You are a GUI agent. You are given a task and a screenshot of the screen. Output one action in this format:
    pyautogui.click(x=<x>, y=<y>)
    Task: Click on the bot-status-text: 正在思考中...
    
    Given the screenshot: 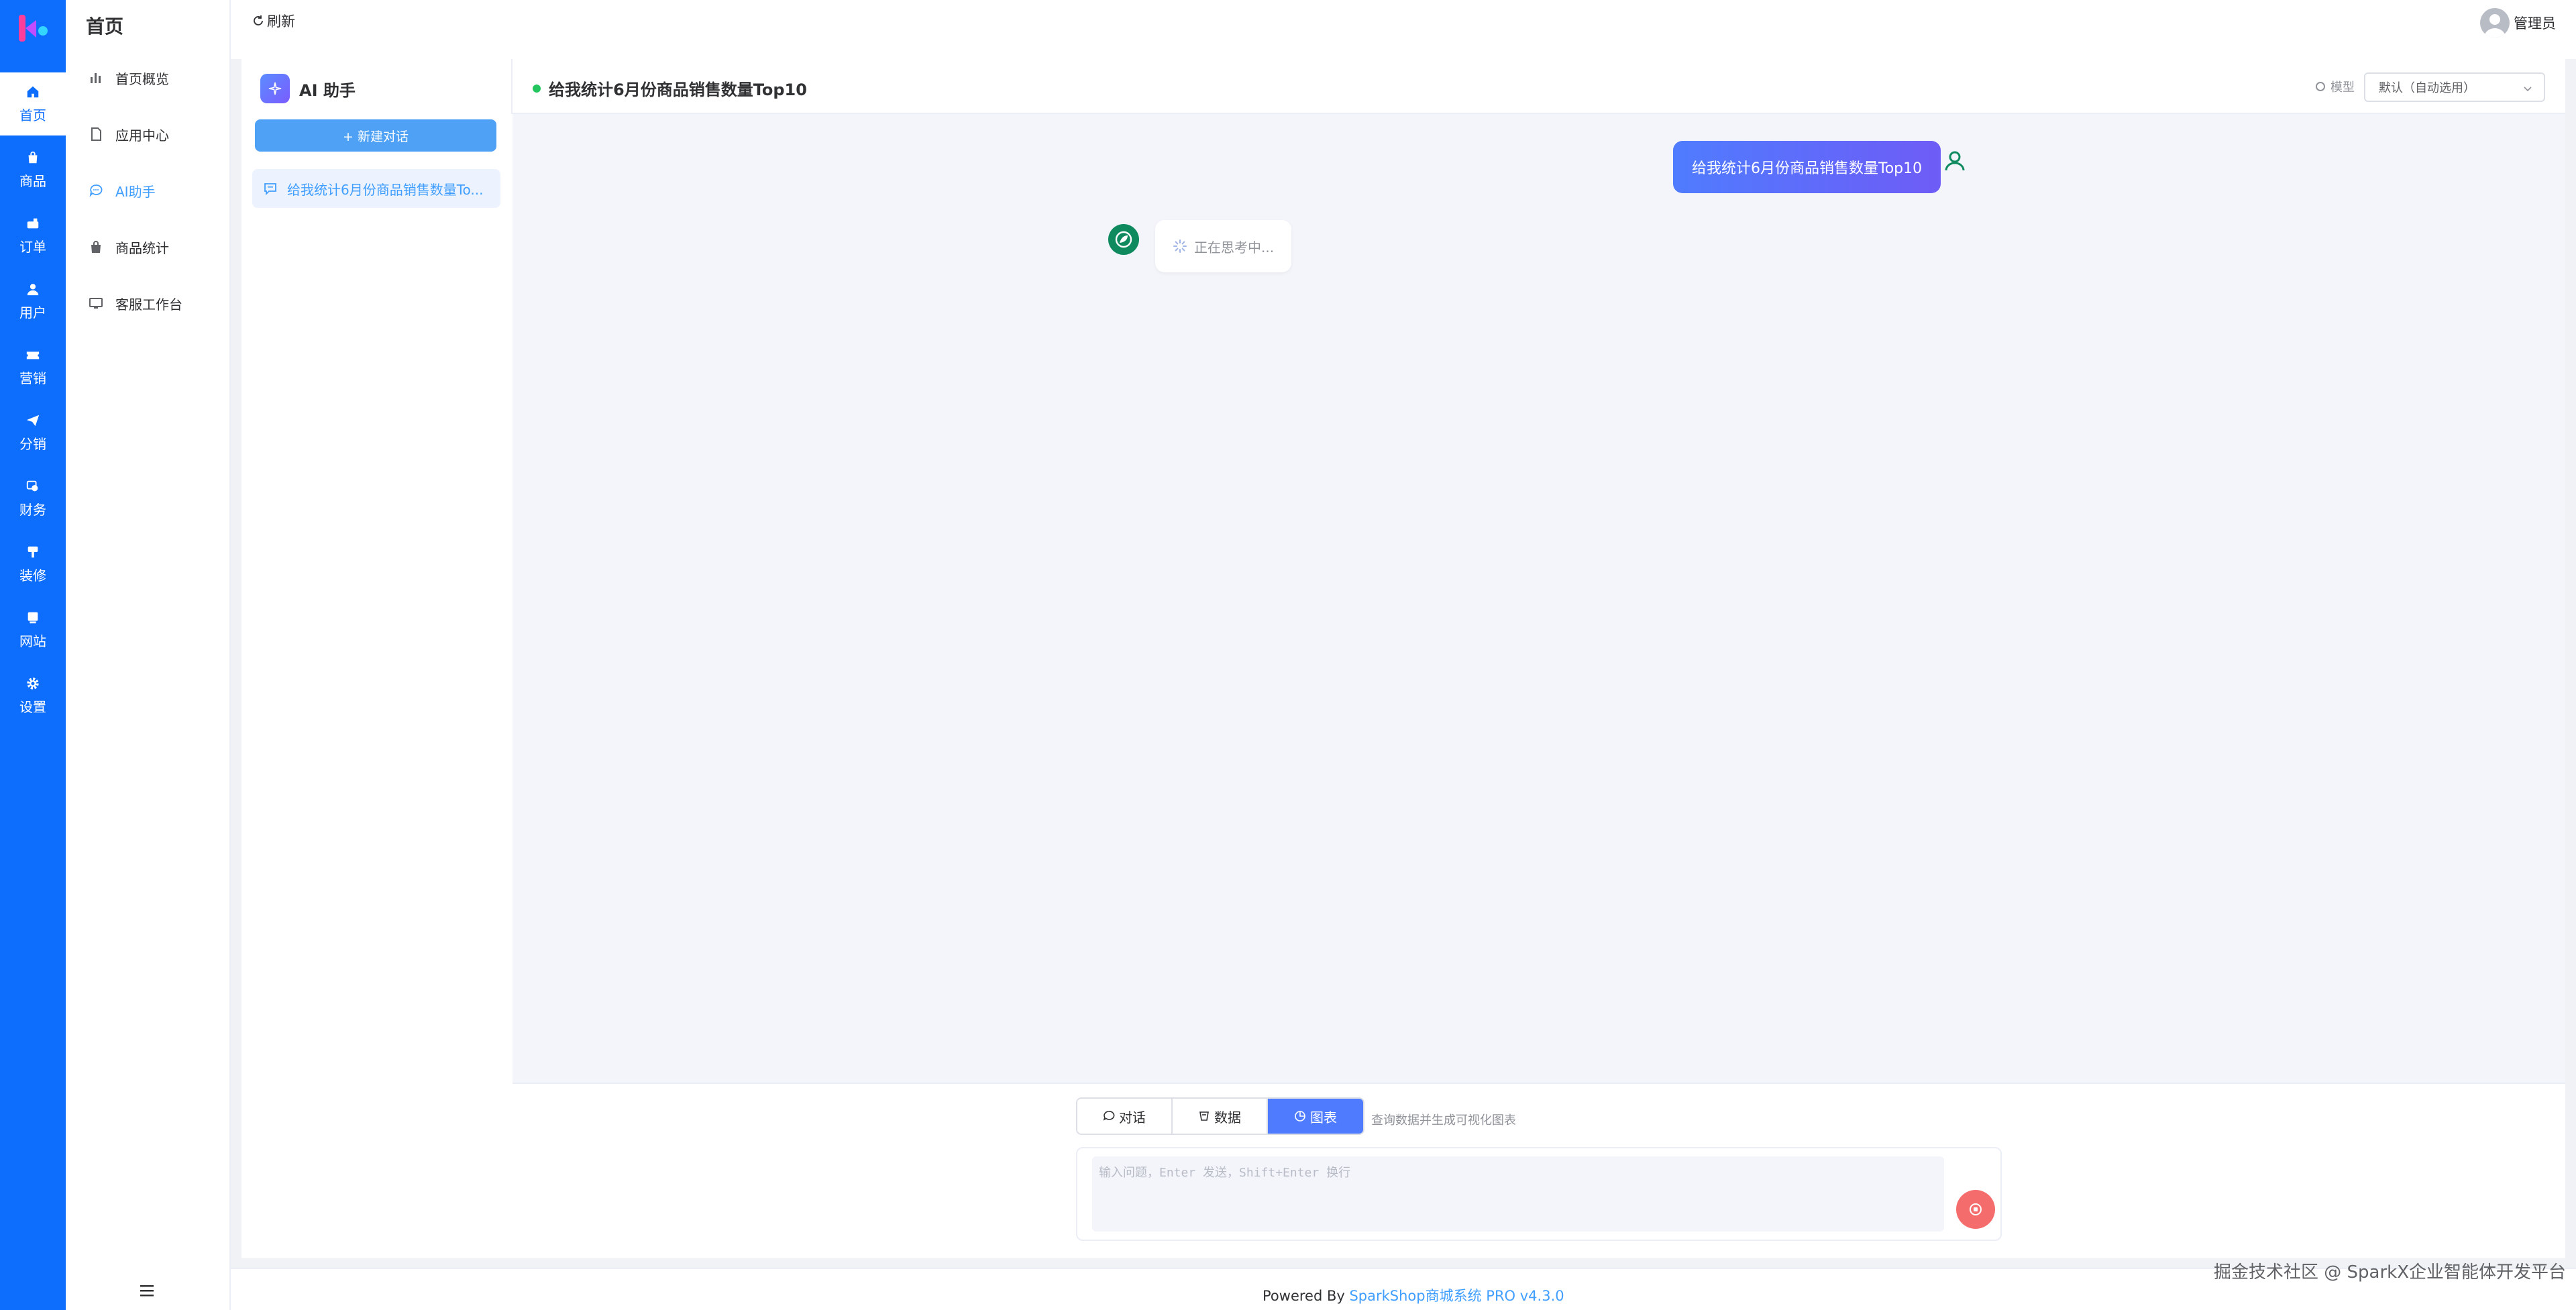 What is the action you would take?
    pyautogui.click(x=1234, y=247)
    